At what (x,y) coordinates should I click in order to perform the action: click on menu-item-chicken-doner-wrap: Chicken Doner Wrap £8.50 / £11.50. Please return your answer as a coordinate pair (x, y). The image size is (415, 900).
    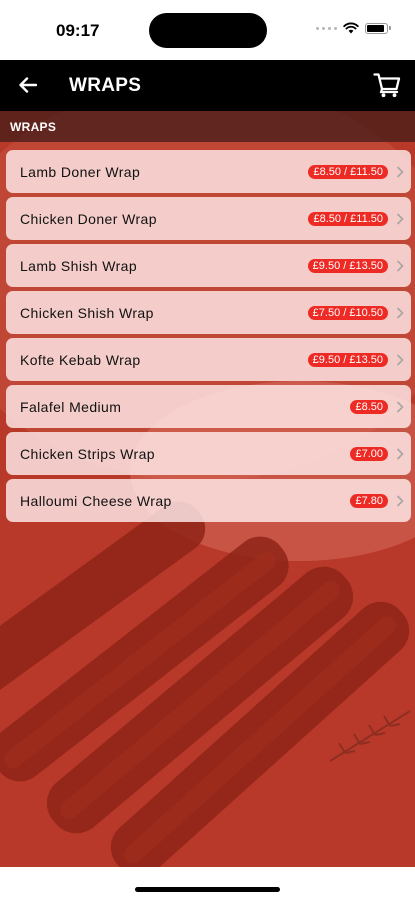
    Looking at the image, I should click on (208, 218).